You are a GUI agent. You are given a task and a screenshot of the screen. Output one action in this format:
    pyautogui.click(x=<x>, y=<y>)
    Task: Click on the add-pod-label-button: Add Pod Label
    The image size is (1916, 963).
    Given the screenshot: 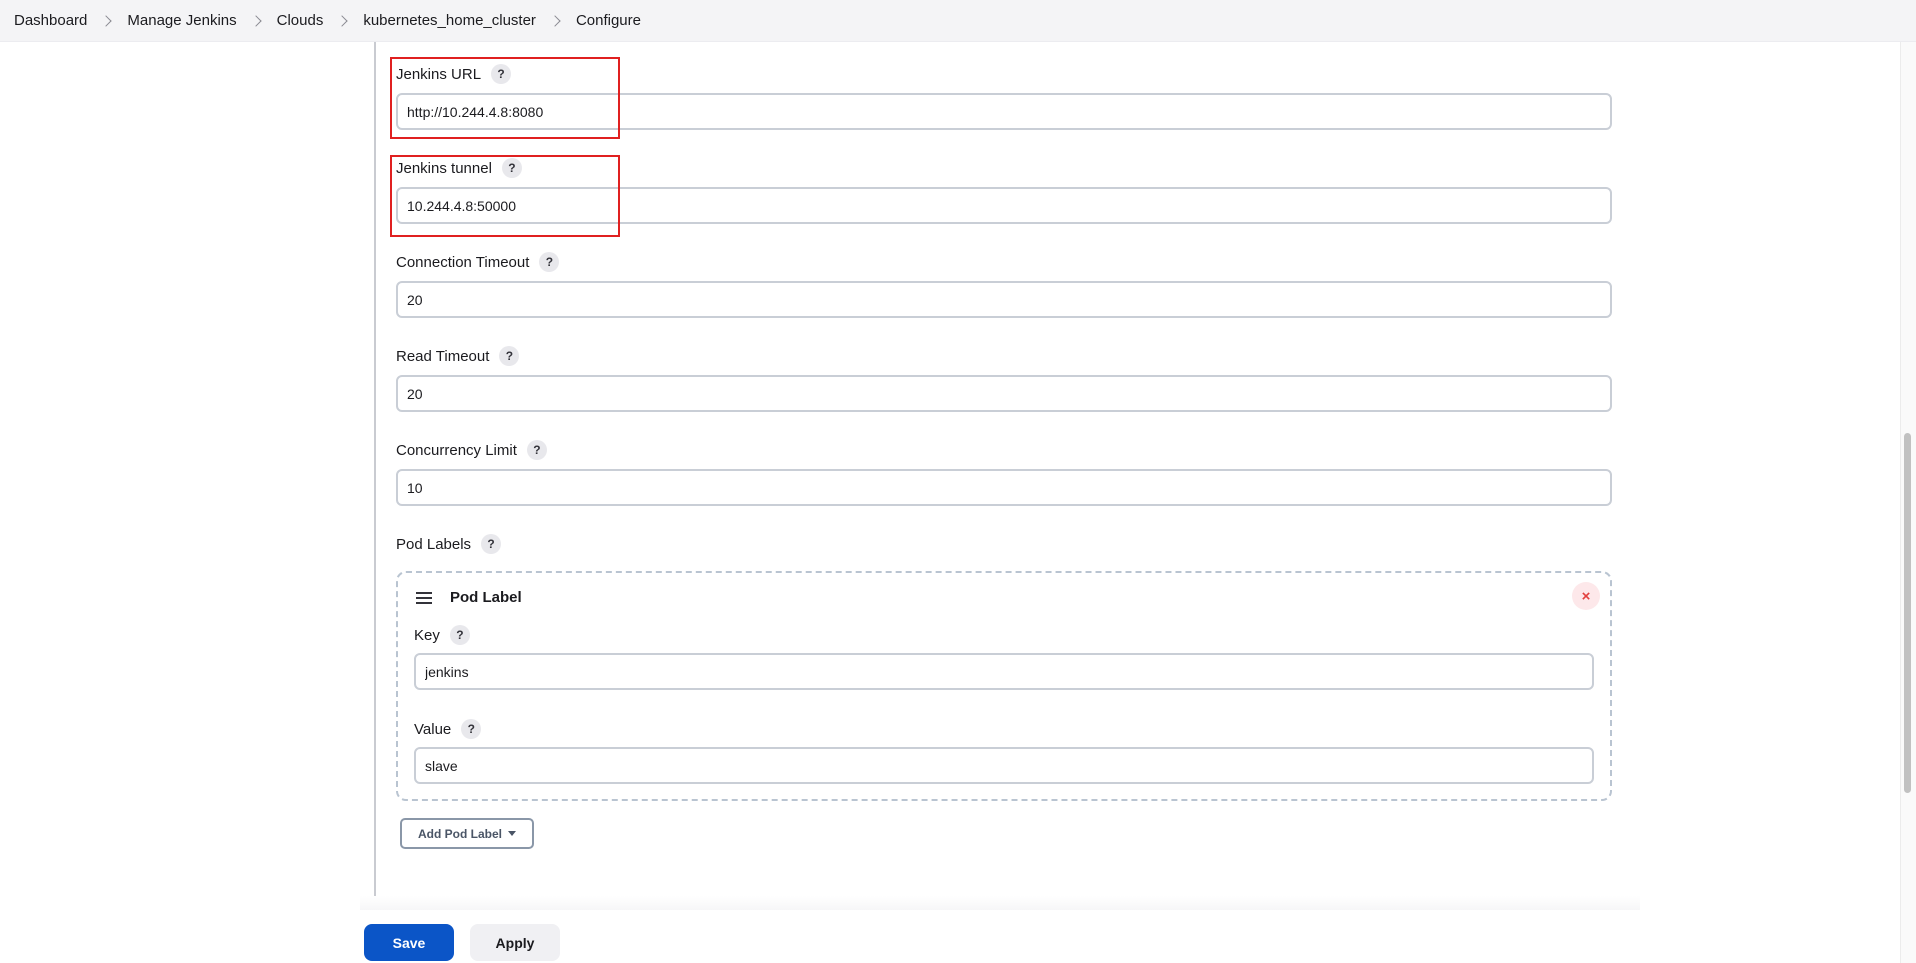 What is the action you would take?
    pyautogui.click(x=467, y=833)
    